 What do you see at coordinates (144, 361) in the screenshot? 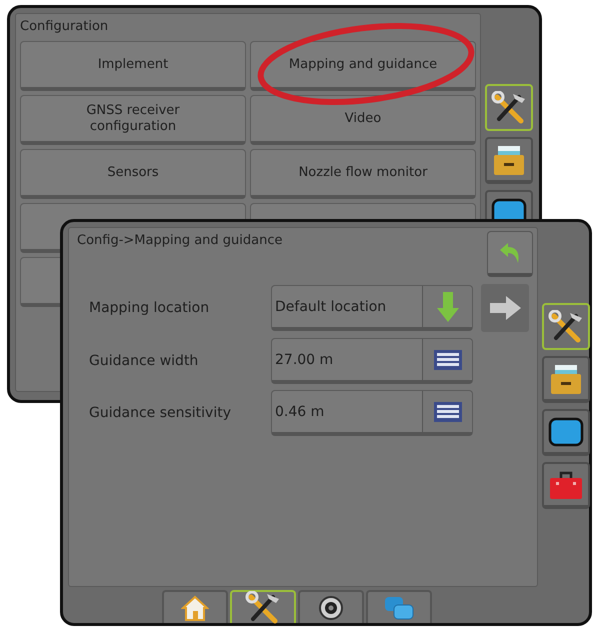
I see `setting-label: Guidance width` at bounding box center [144, 361].